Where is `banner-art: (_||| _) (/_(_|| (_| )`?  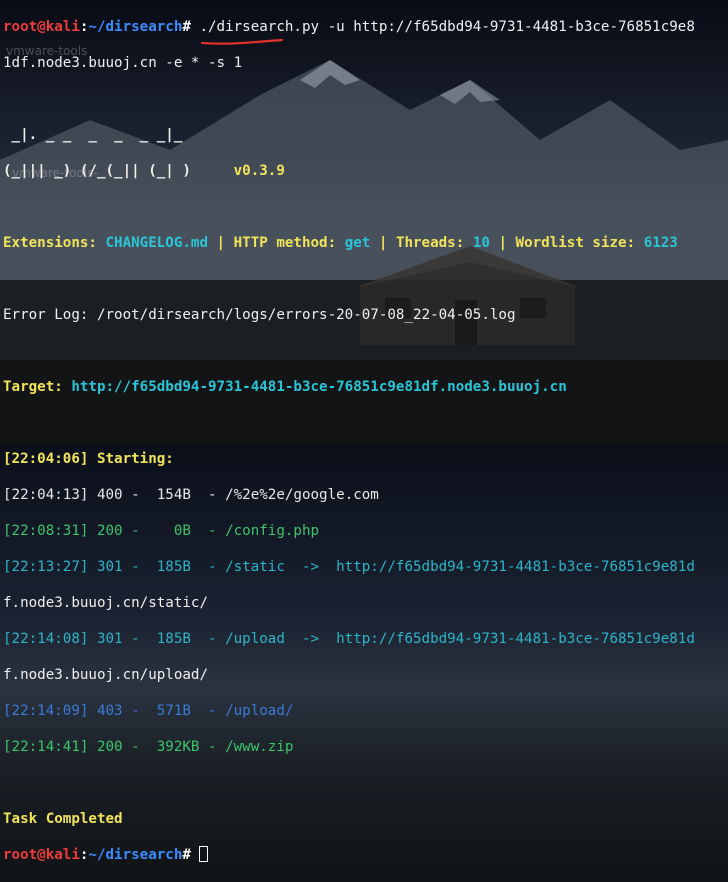
banner-art: (_||| _) (/_(_|| (_| ) is located at coordinates (97, 171).